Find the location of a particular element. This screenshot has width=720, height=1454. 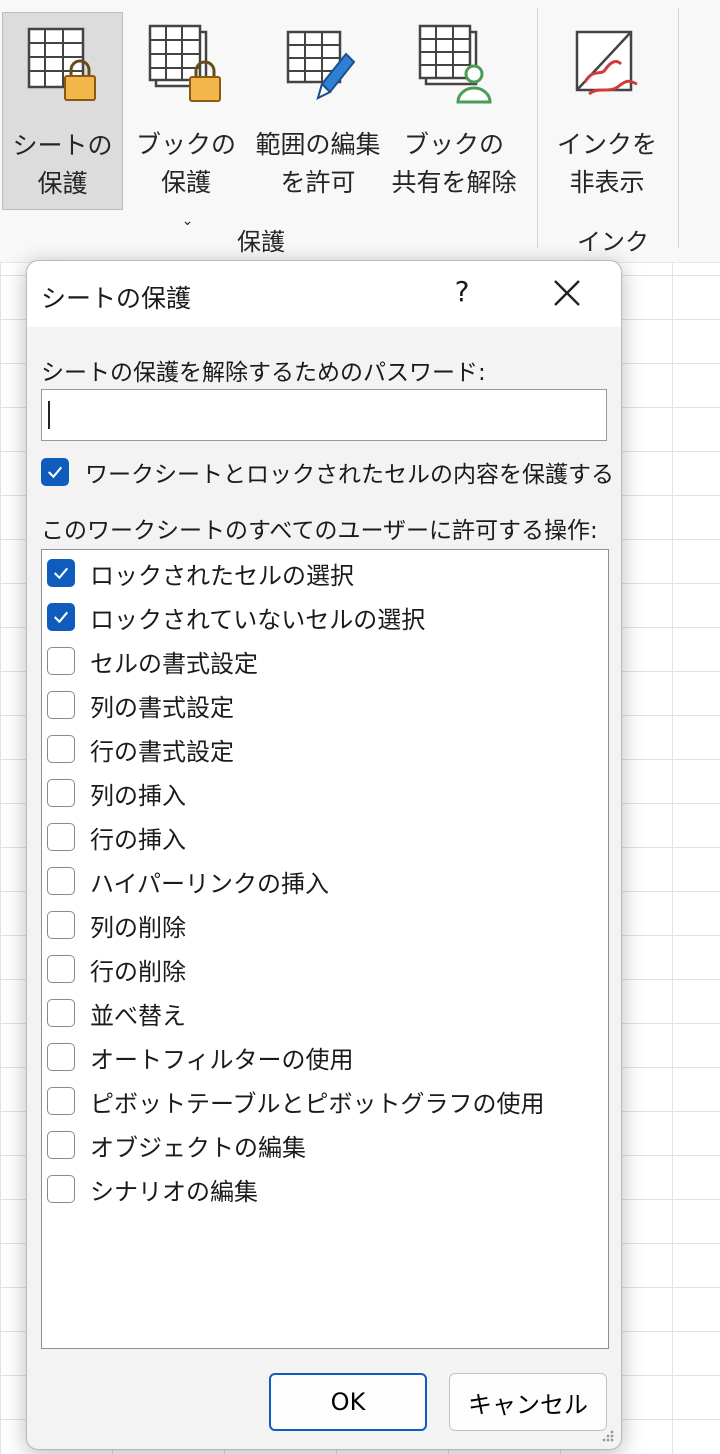

list-item: 列の書式設定 is located at coordinates (140, 705).